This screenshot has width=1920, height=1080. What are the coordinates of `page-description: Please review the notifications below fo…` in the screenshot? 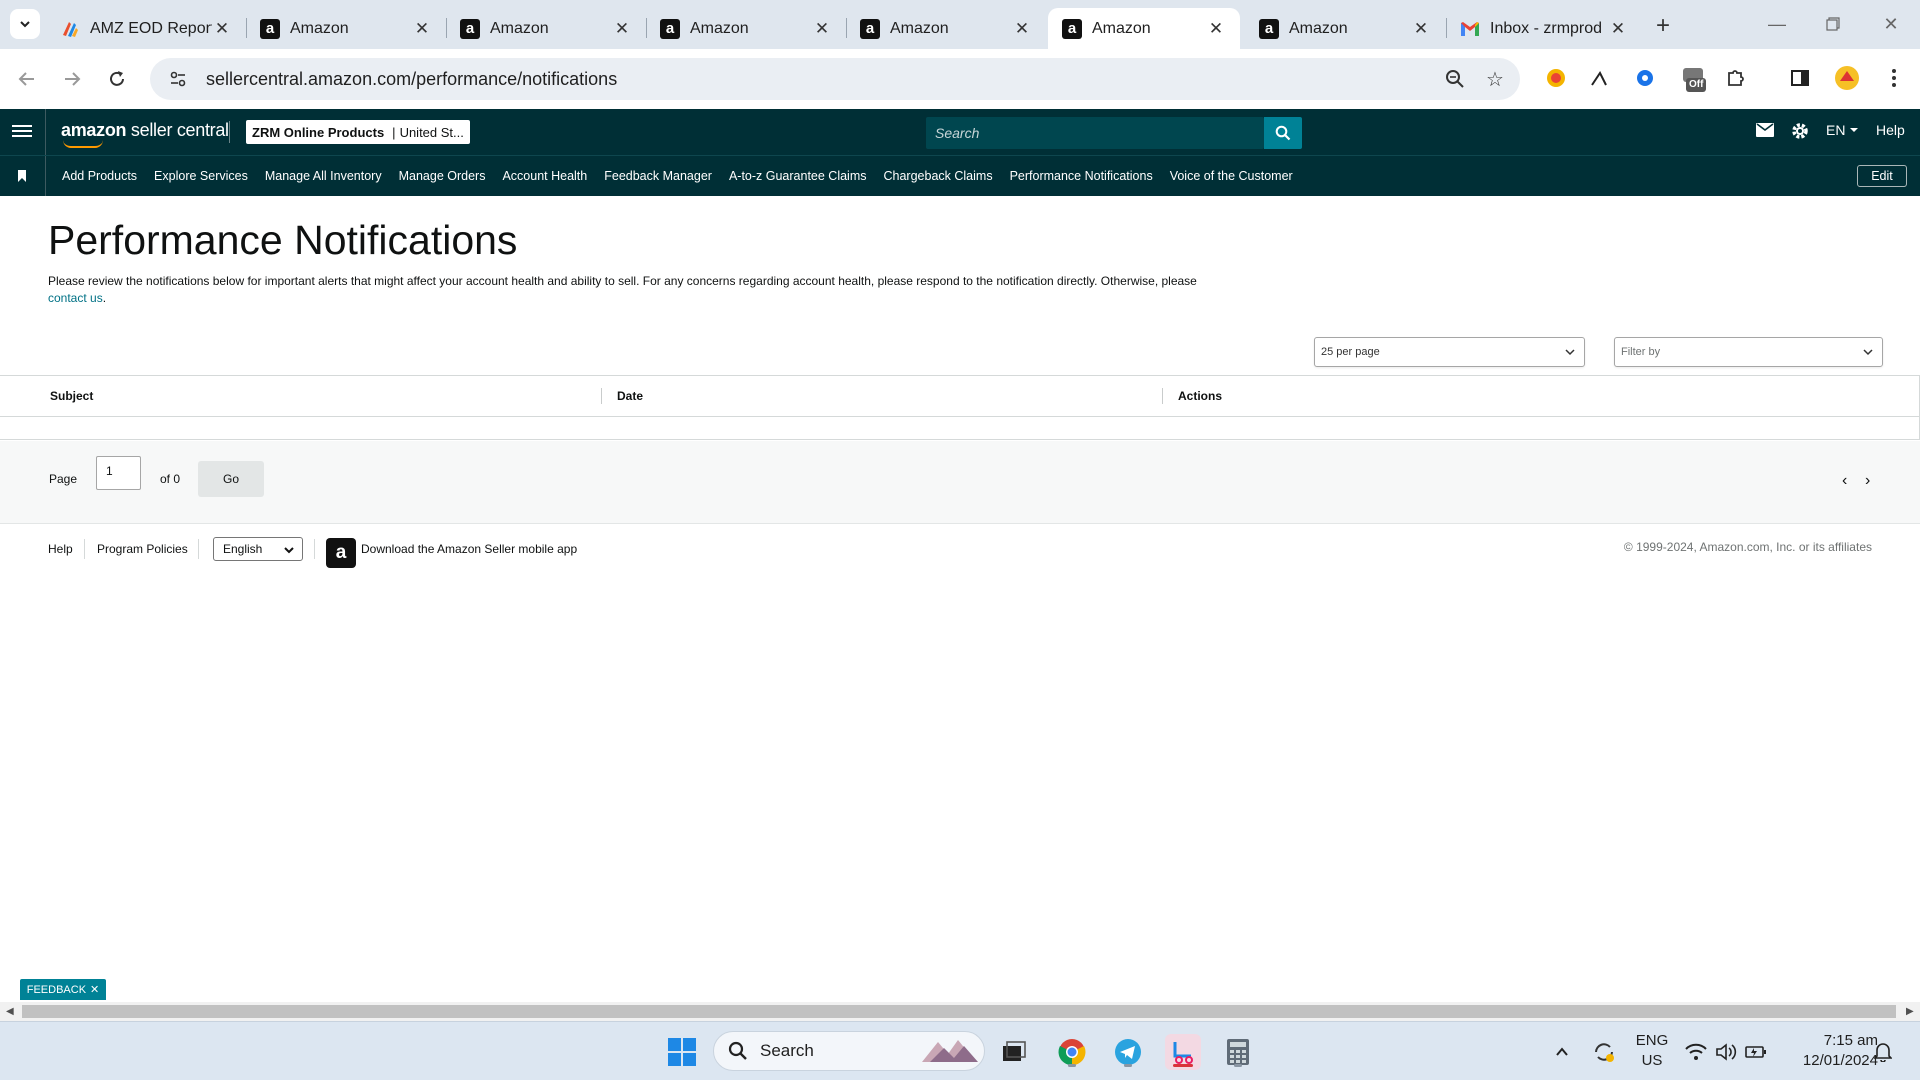 It's located at (622, 289).